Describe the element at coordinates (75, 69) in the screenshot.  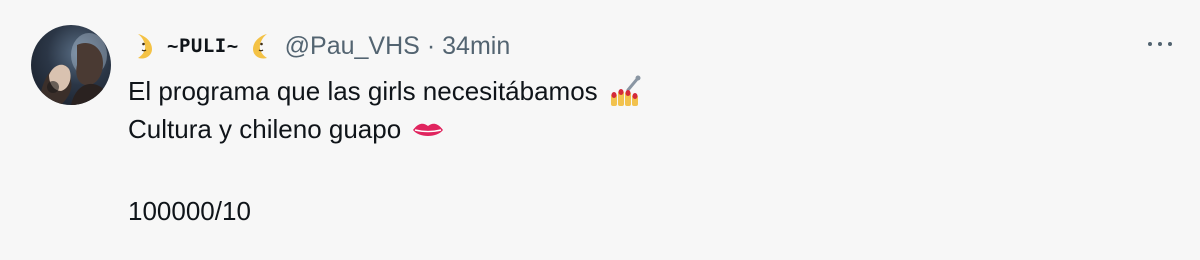
I see `avatar-image` at that location.